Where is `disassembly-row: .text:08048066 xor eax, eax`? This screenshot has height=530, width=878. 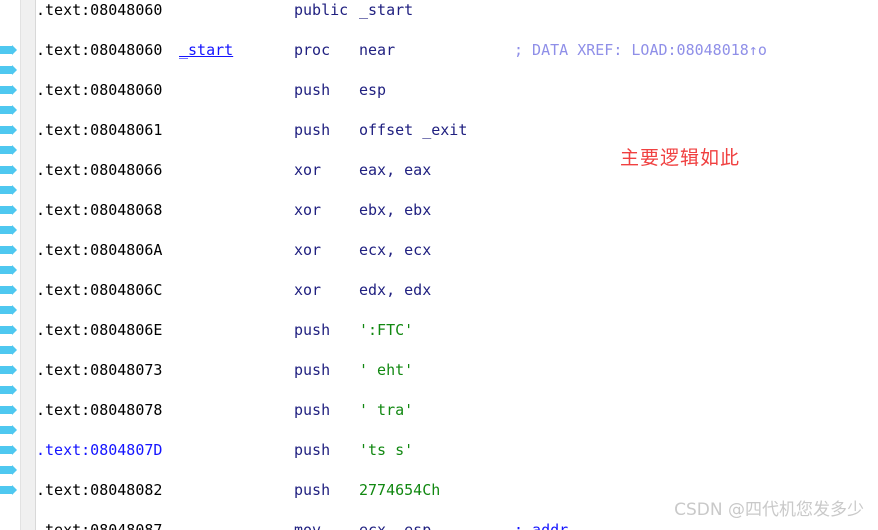
disassembly-row: .text:08048066 xor eax, eax is located at coordinates (457, 170).